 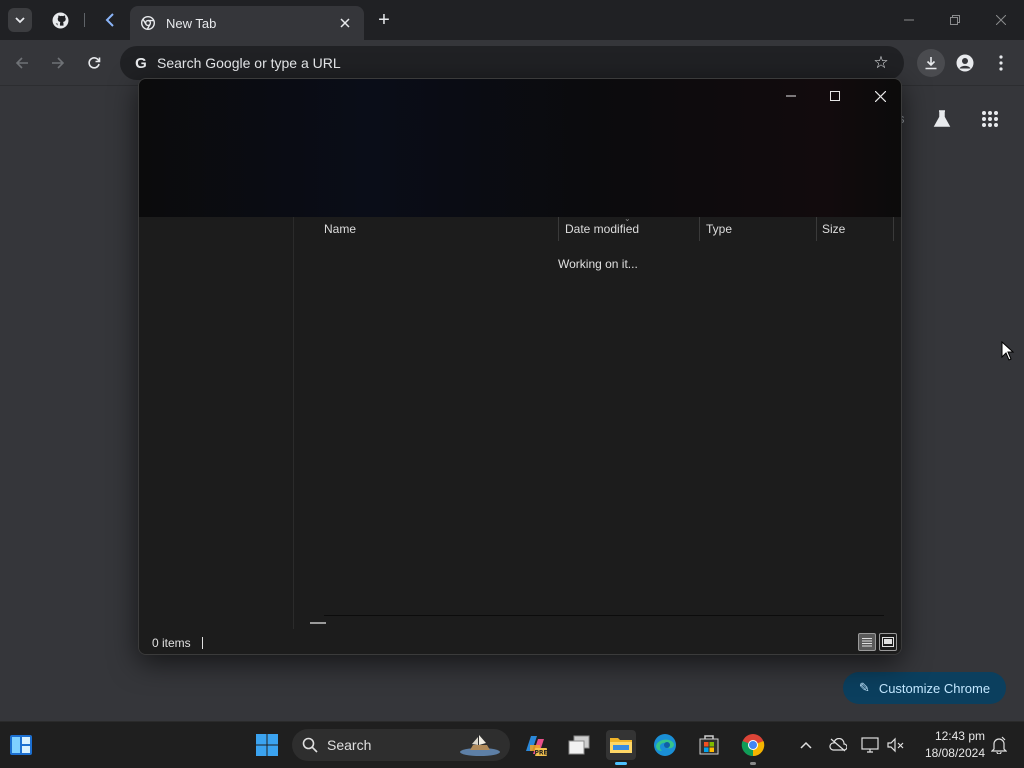 What do you see at coordinates (756, 229) in the screenshot?
I see `column-header-type: Type` at bounding box center [756, 229].